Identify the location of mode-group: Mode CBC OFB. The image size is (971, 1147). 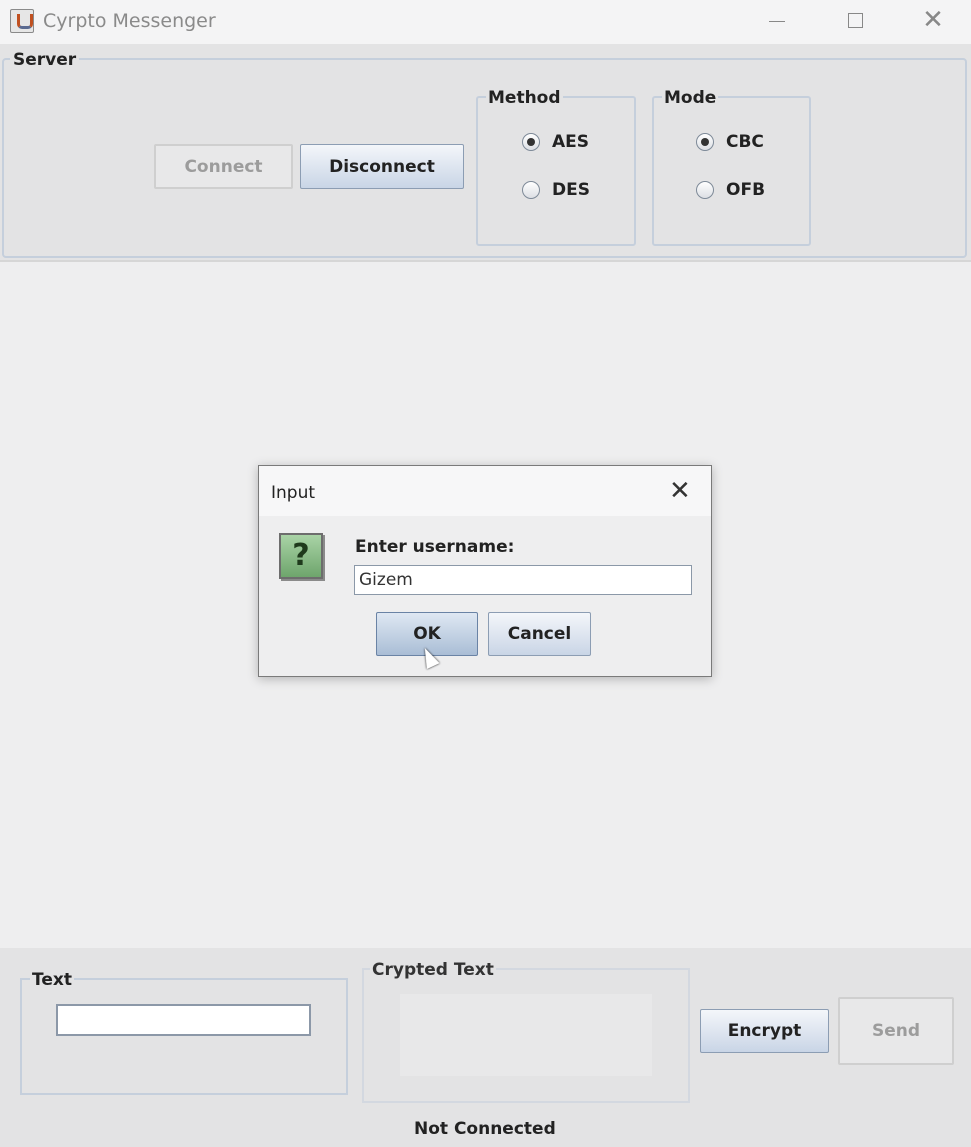
(731, 167).